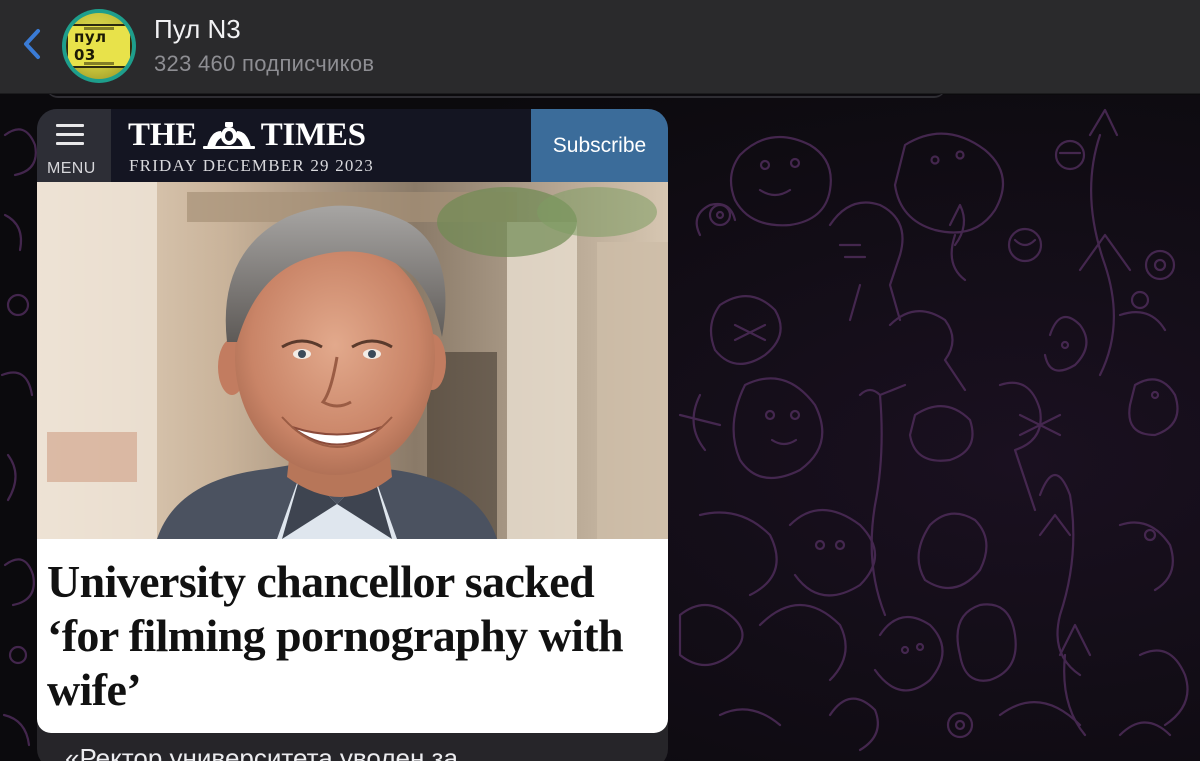  Describe the element at coordinates (600, 47) in the screenshot. I see `chat-header: пул 03 Пул N3 323 460 подписчиков` at that location.